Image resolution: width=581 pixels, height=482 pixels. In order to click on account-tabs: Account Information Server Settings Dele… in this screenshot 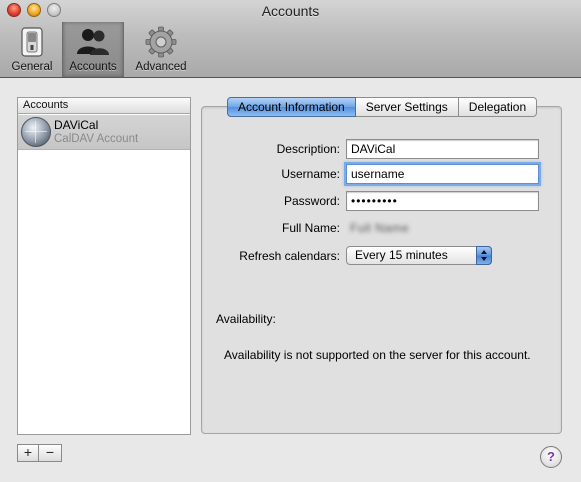, I will do `click(382, 107)`.